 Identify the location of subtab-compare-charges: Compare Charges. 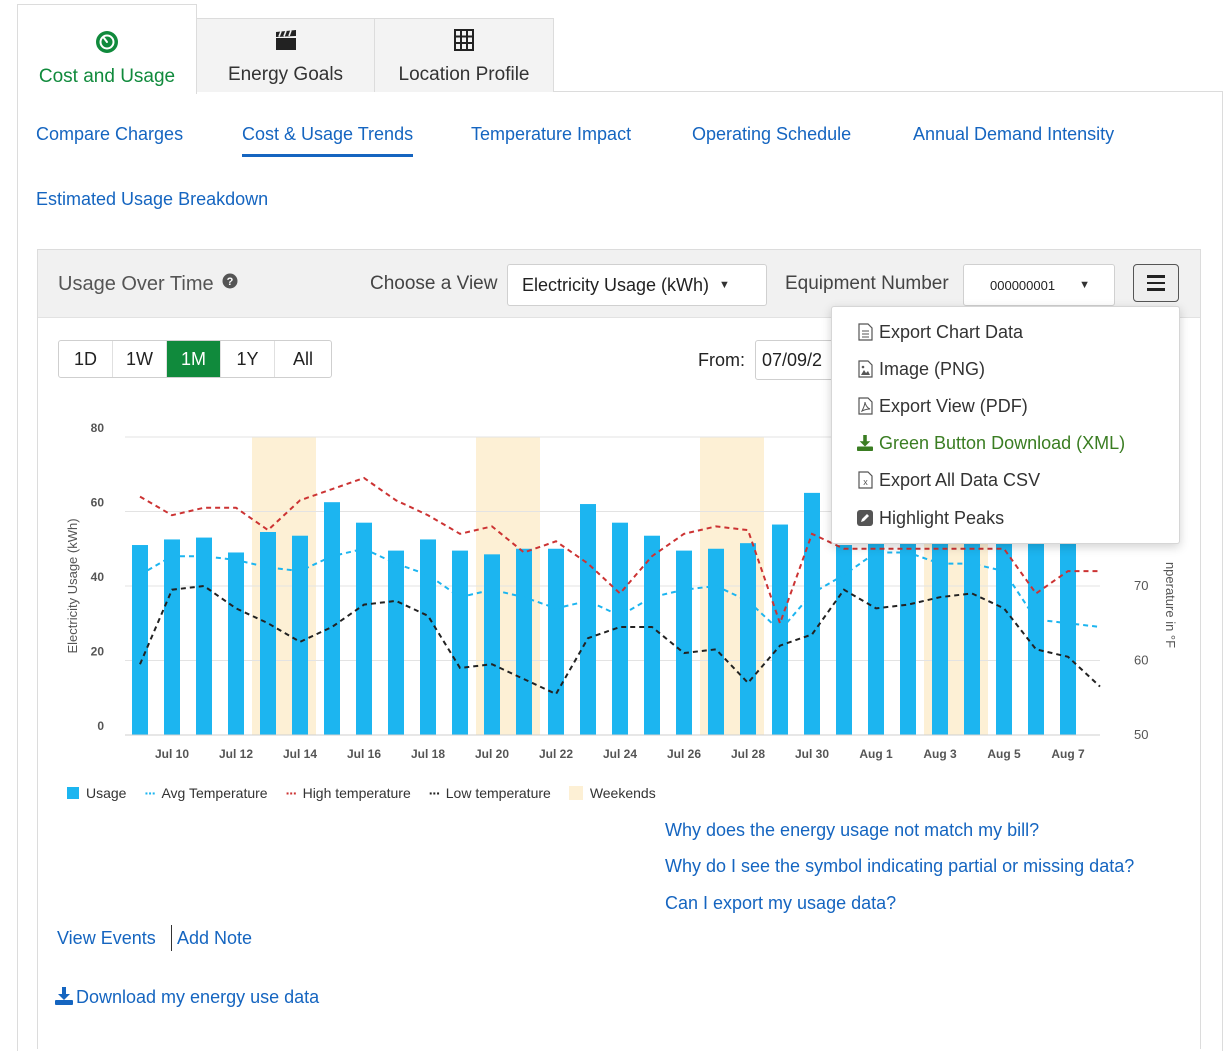
(109, 134).